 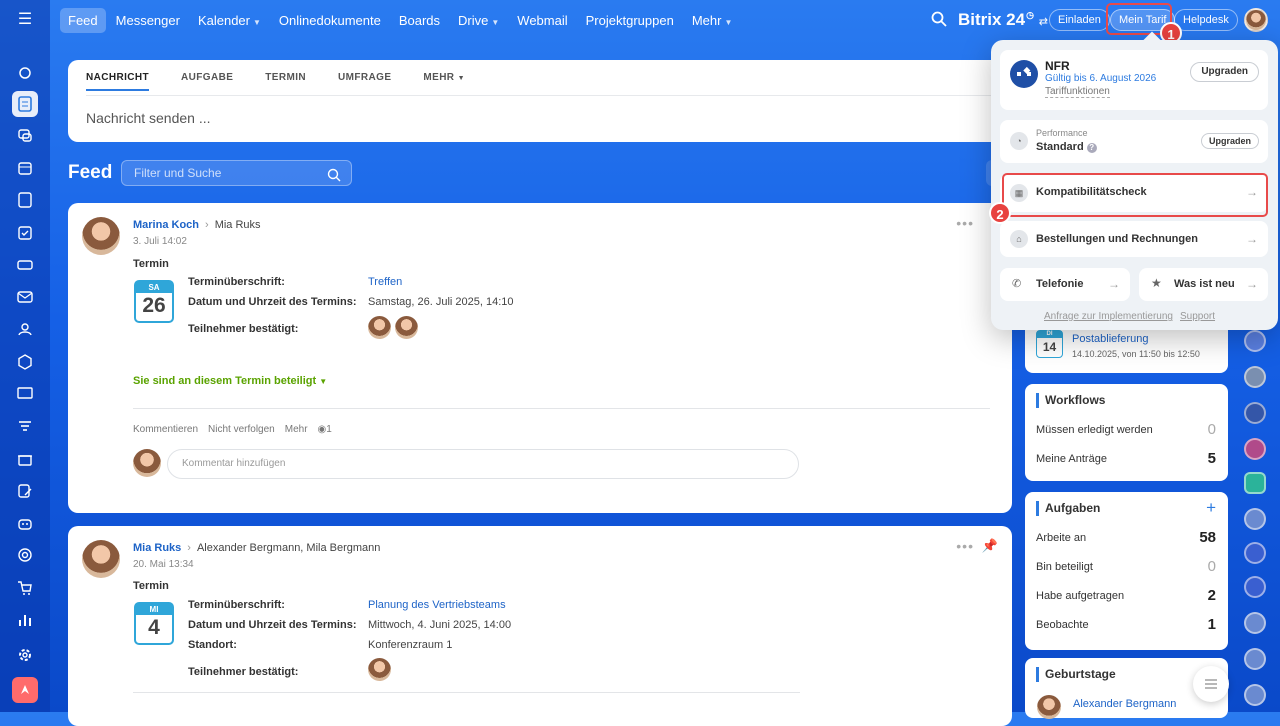 I want to click on nav-boards: Boards, so click(x=419, y=20).